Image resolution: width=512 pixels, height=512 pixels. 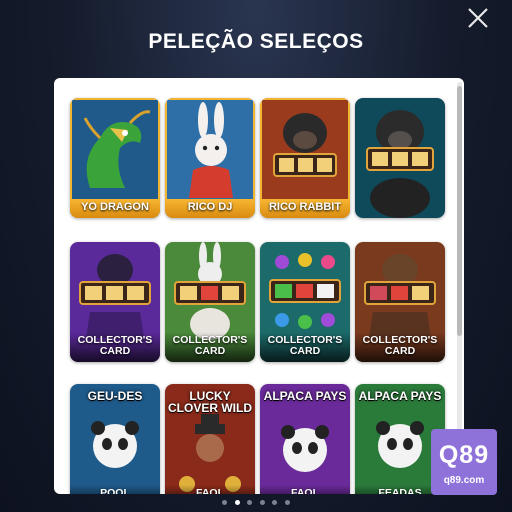 I want to click on gorilla-art, so click(x=400, y=158).